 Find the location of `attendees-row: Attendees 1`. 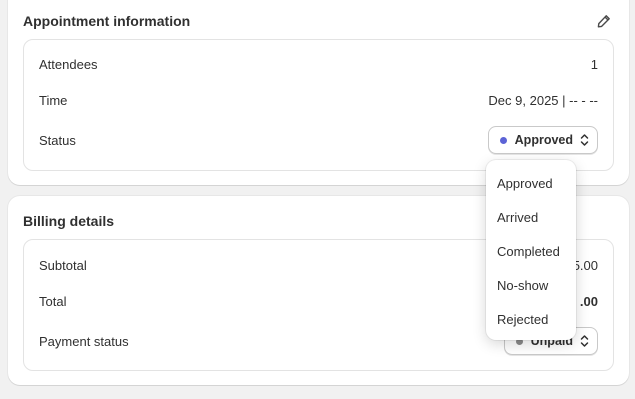

attendees-row: Attendees 1 is located at coordinates (318, 64).